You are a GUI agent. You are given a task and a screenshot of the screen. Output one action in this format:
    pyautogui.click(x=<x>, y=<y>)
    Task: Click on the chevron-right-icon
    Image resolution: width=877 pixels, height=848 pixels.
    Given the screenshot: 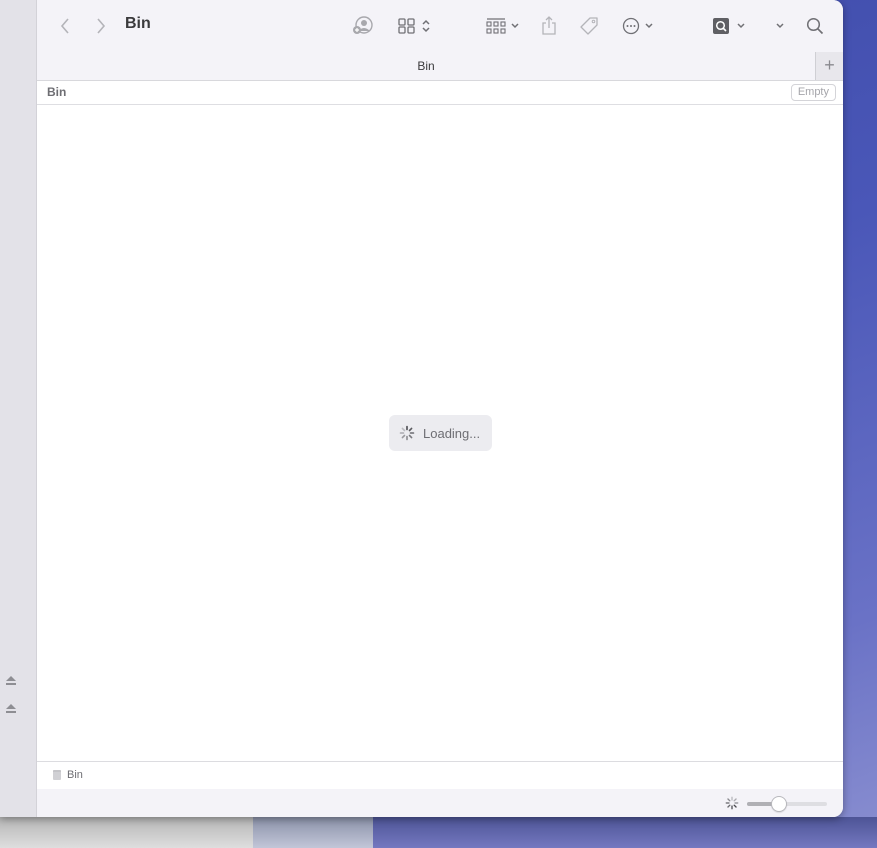 What is the action you would take?
    pyautogui.click(x=101, y=26)
    